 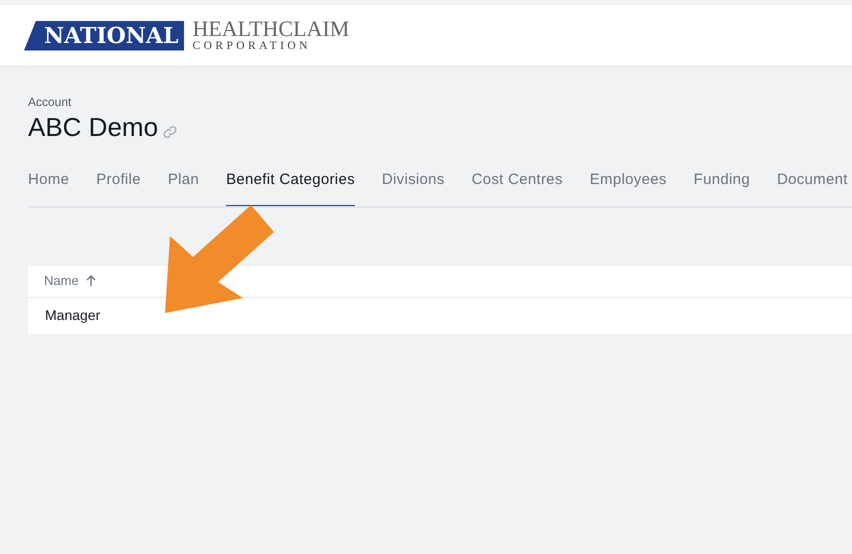 What do you see at coordinates (628, 187) in the screenshot?
I see `tab: Employees` at bounding box center [628, 187].